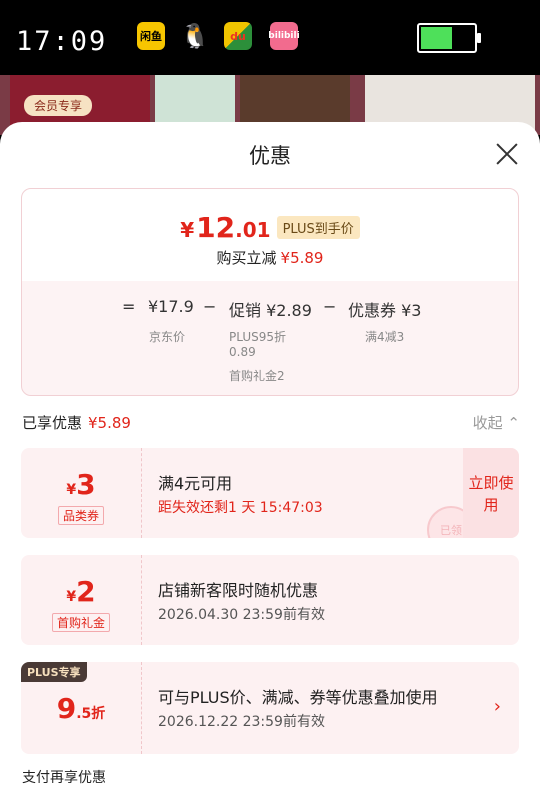  Describe the element at coordinates (385, 310) in the screenshot. I see `coupon-amount: 优惠券 ¥3` at that location.